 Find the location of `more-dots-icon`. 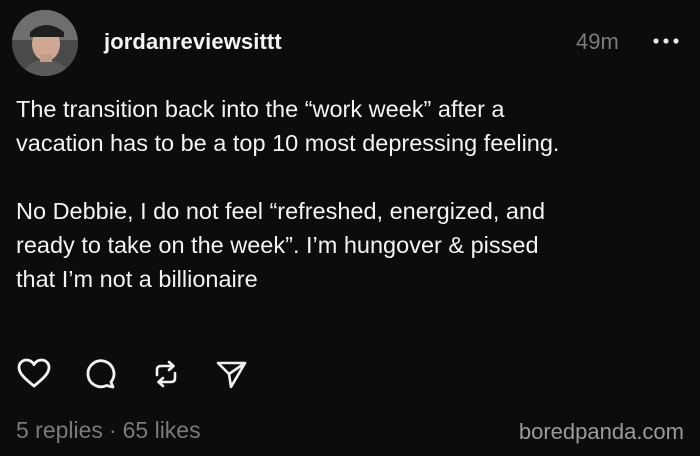

more-dots-icon is located at coordinates (666, 41).